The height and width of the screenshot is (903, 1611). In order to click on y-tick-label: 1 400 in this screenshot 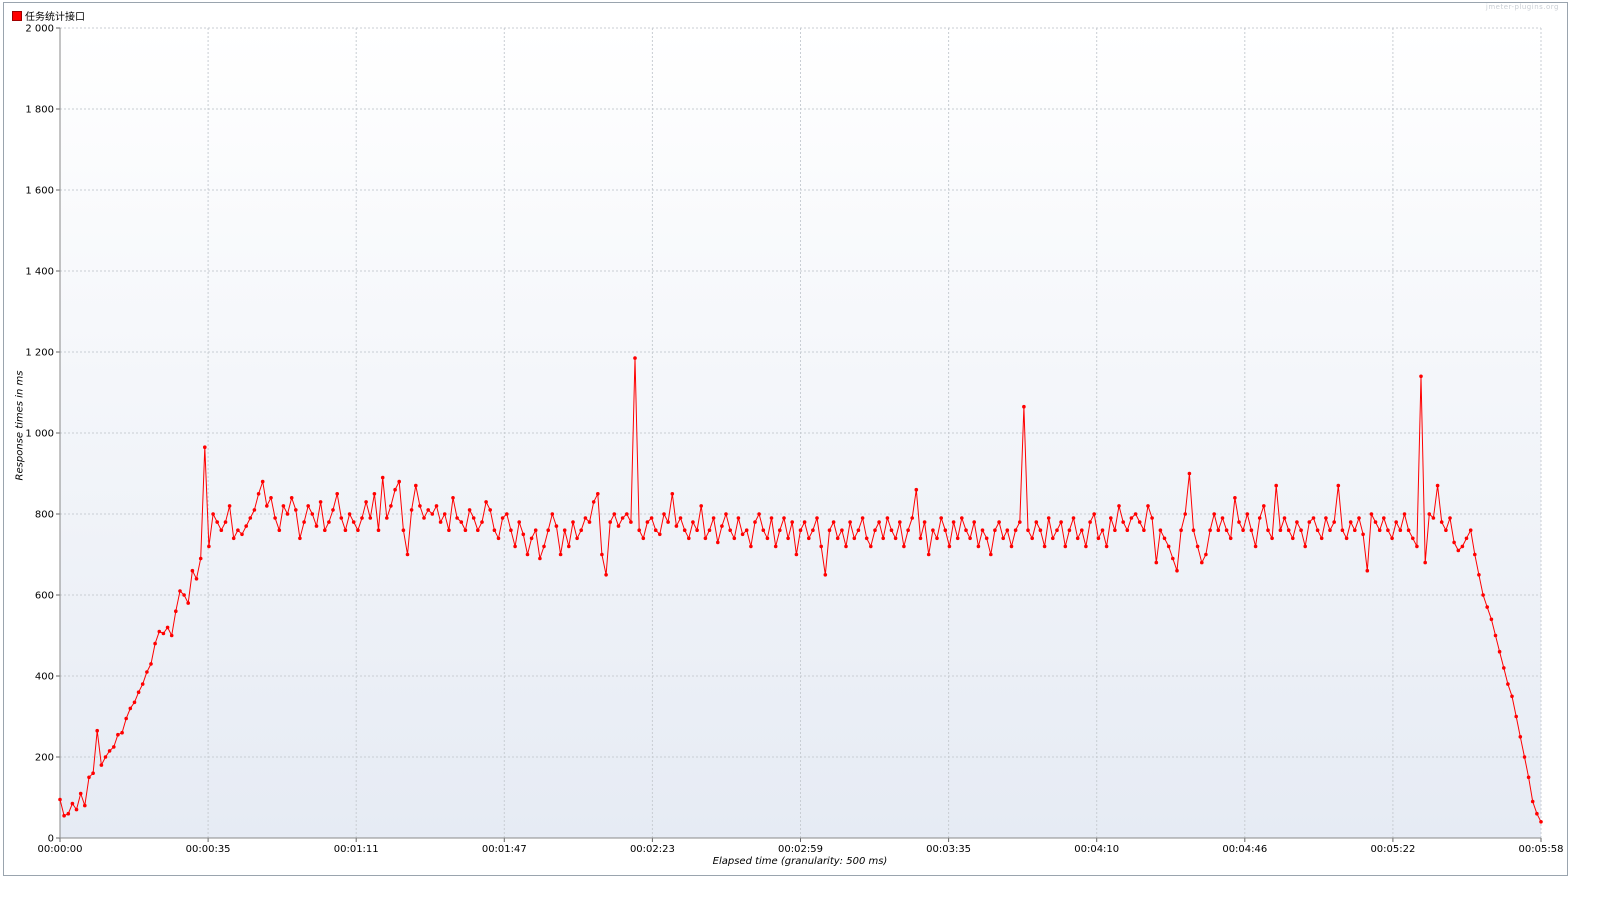, I will do `click(39, 272)`.